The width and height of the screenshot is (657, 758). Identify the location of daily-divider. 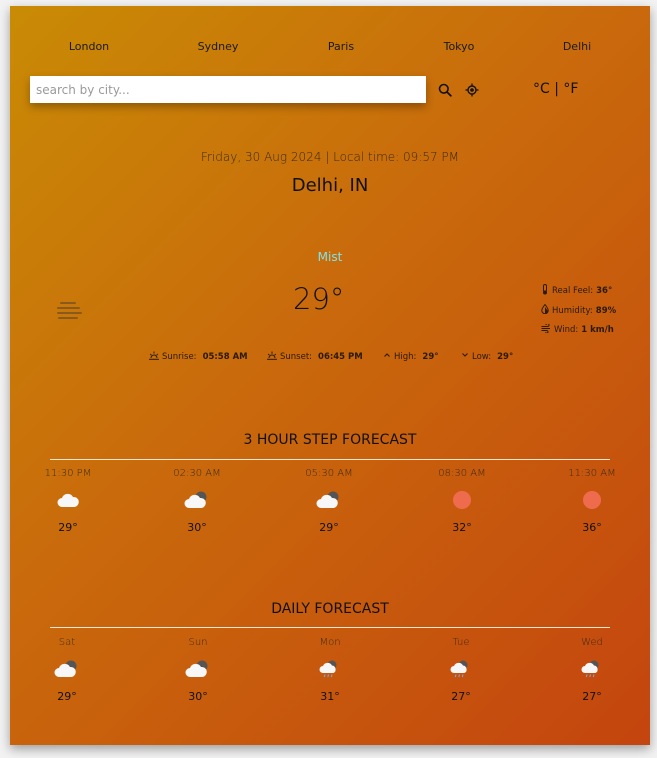
(330, 627).